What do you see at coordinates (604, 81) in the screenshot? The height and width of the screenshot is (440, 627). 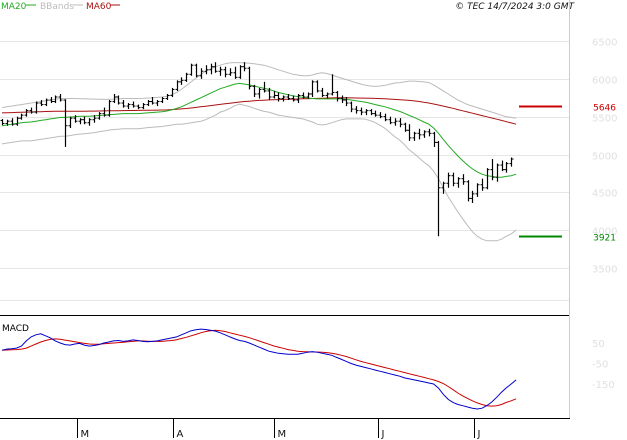 I see `price-ytick-label: 6000` at bounding box center [604, 81].